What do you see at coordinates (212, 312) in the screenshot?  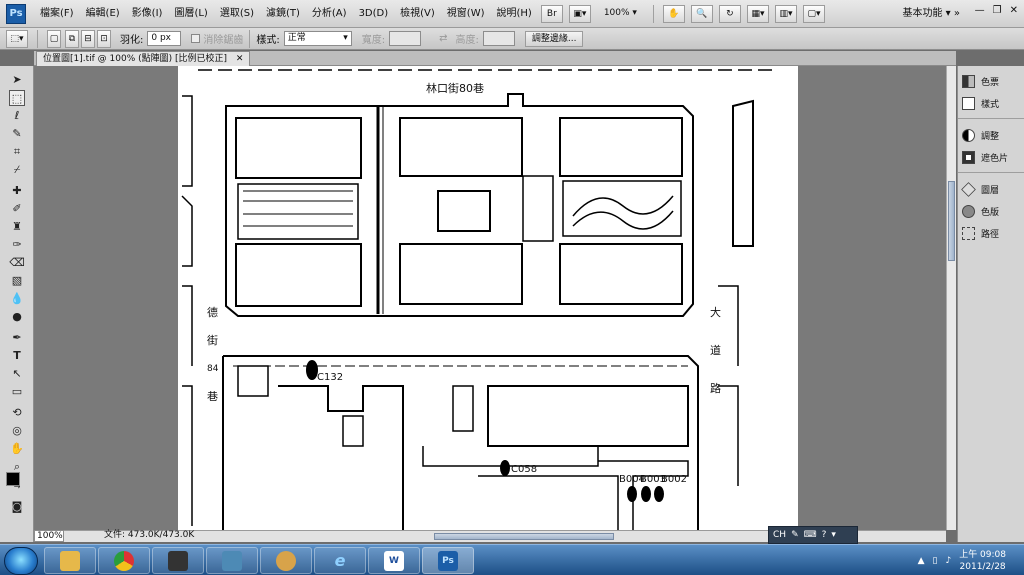 I see `side-street-char-1: 德` at bounding box center [212, 312].